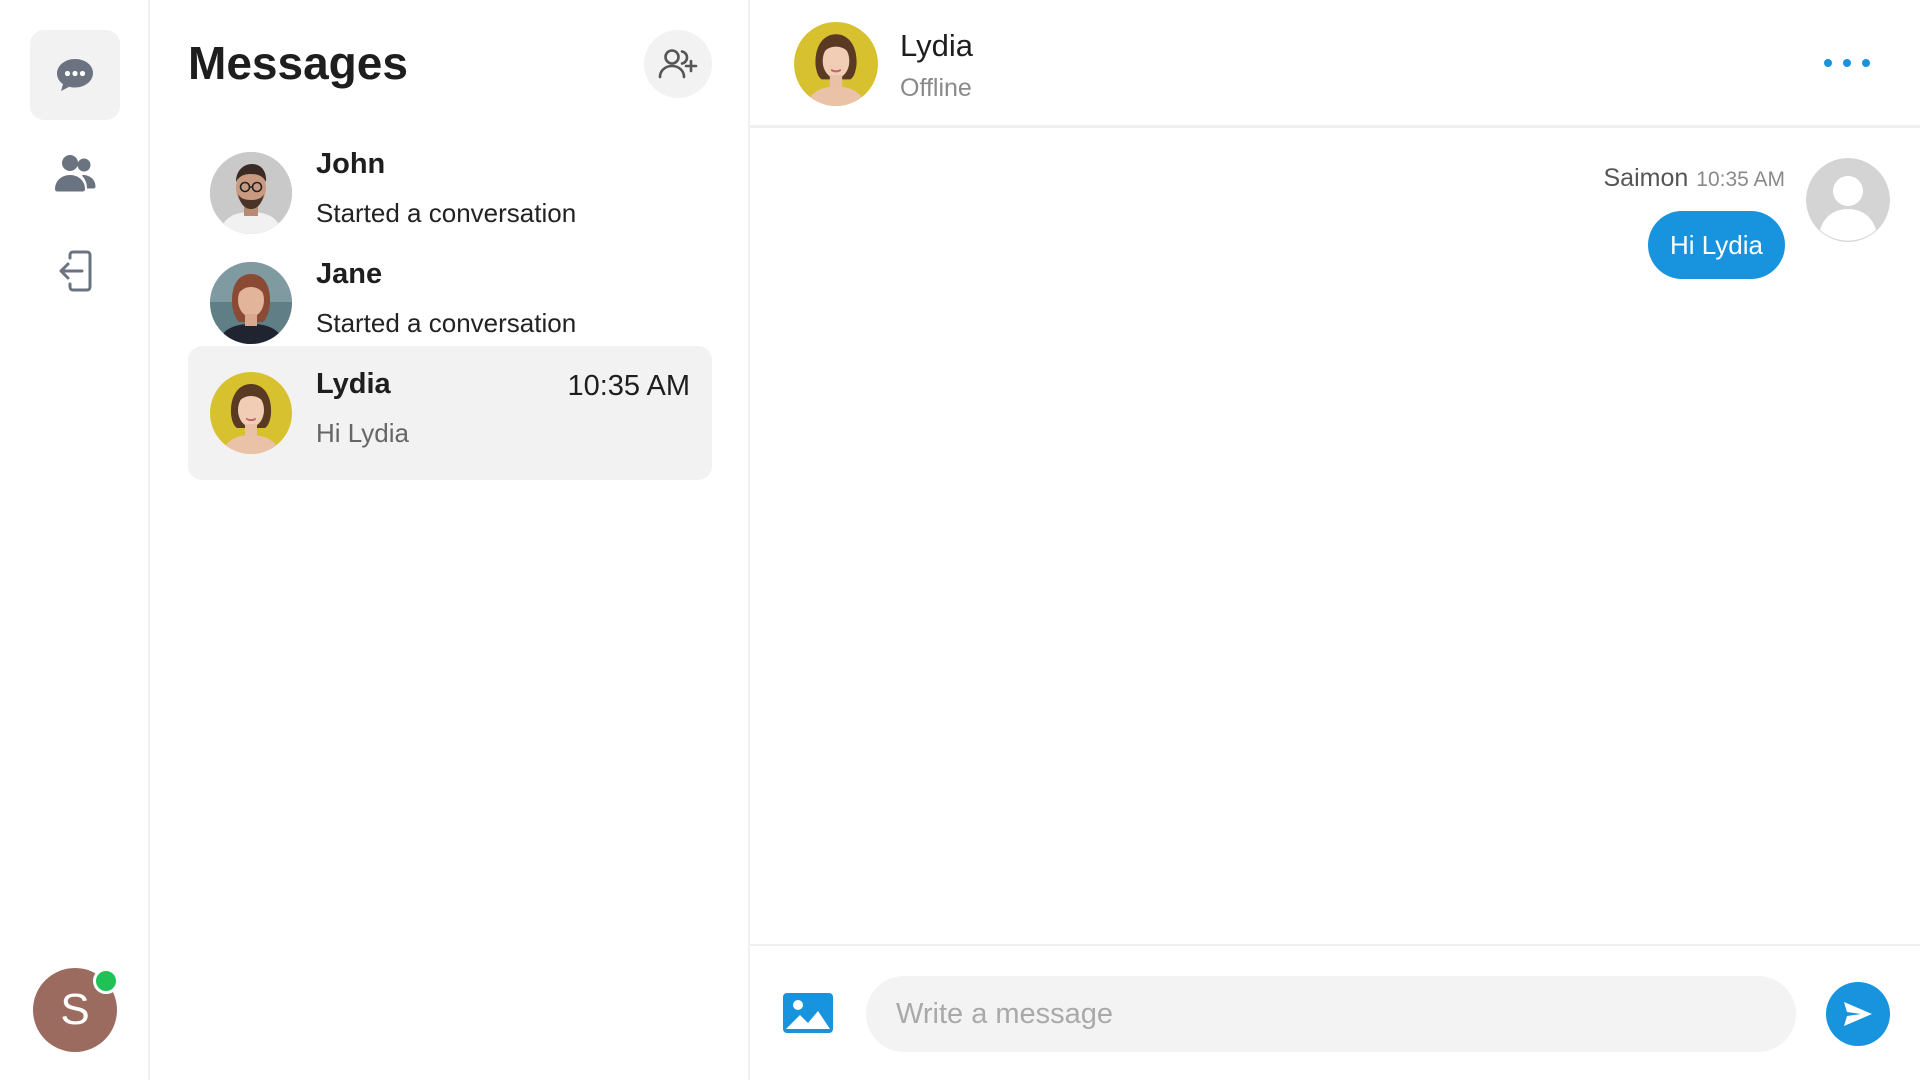 The image size is (1920, 1080). What do you see at coordinates (349, 274) in the screenshot?
I see `conversation-name: Jane` at bounding box center [349, 274].